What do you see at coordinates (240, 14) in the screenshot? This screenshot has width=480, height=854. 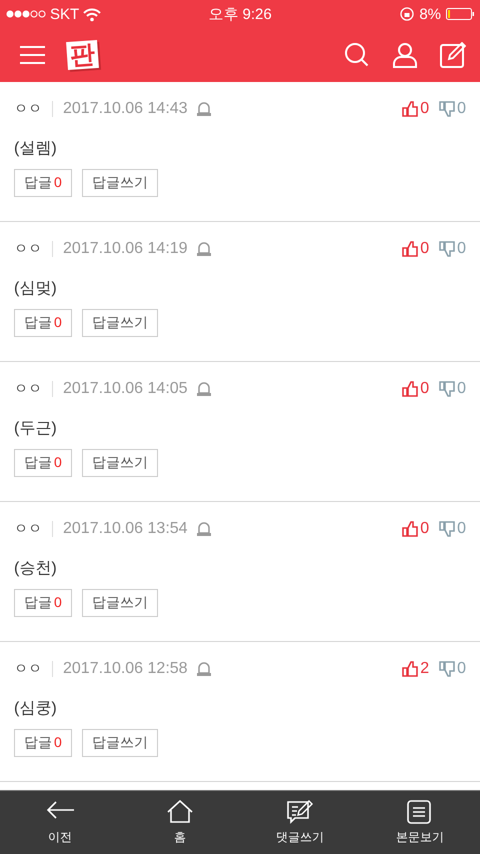 I see `clock-time: 오후 9:26` at bounding box center [240, 14].